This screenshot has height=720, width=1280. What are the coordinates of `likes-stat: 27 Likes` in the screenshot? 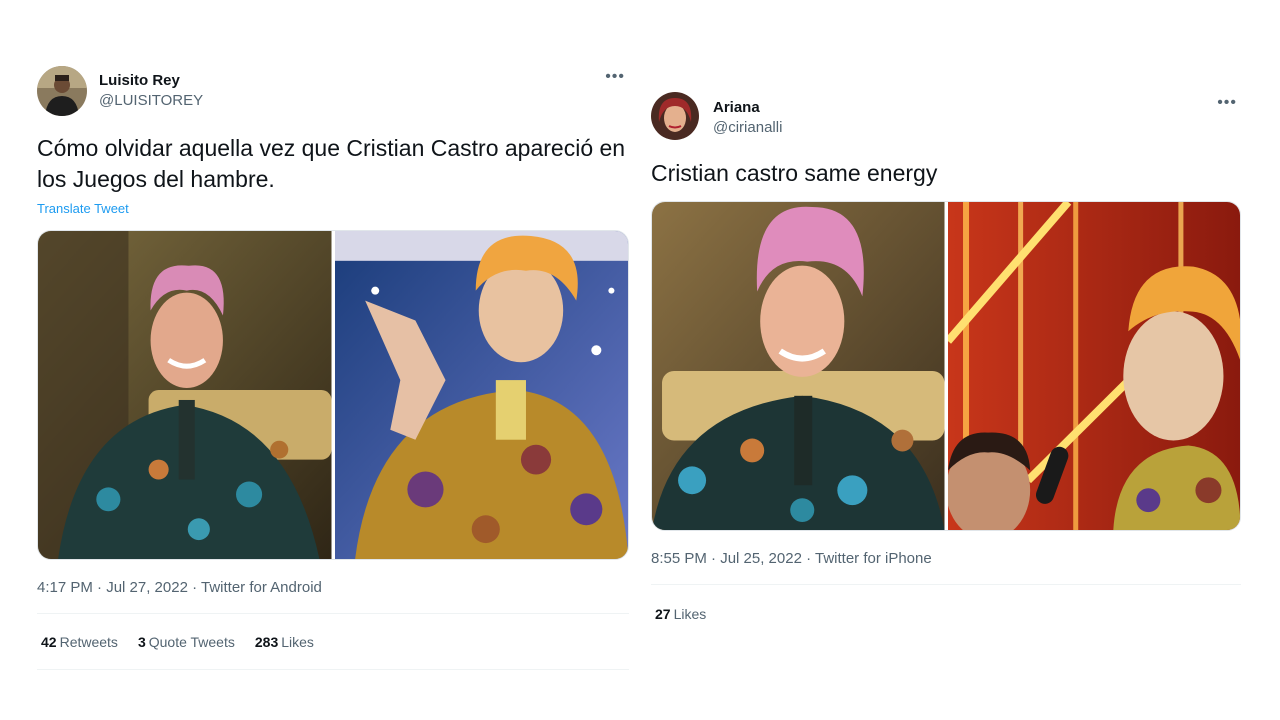 It's located at (680, 614).